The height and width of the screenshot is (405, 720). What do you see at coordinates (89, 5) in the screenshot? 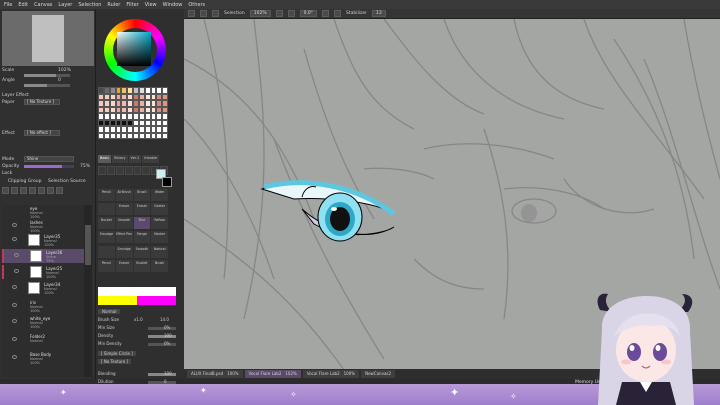
I see `menu-selection: Selection` at bounding box center [89, 5].